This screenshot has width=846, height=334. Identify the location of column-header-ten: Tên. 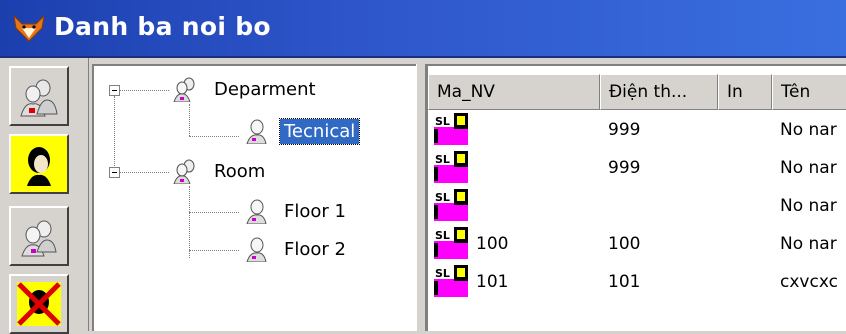
(809, 92).